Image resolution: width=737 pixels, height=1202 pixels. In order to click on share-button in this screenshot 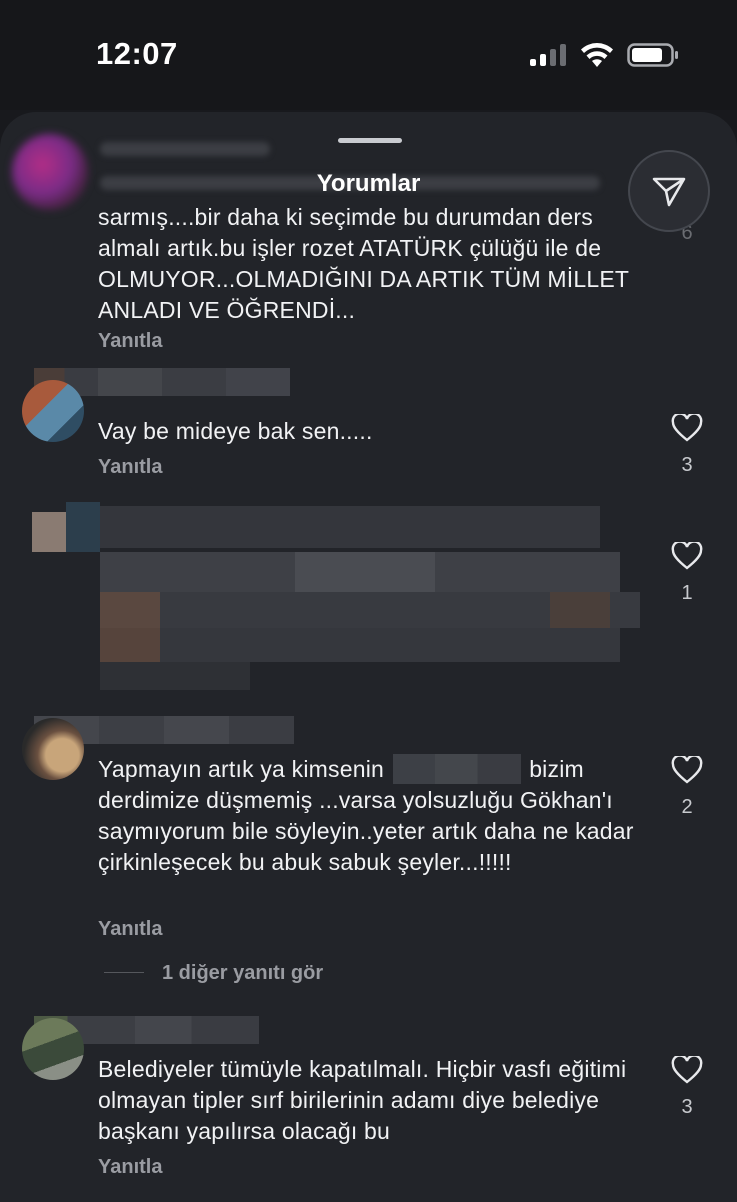, I will do `click(669, 191)`.